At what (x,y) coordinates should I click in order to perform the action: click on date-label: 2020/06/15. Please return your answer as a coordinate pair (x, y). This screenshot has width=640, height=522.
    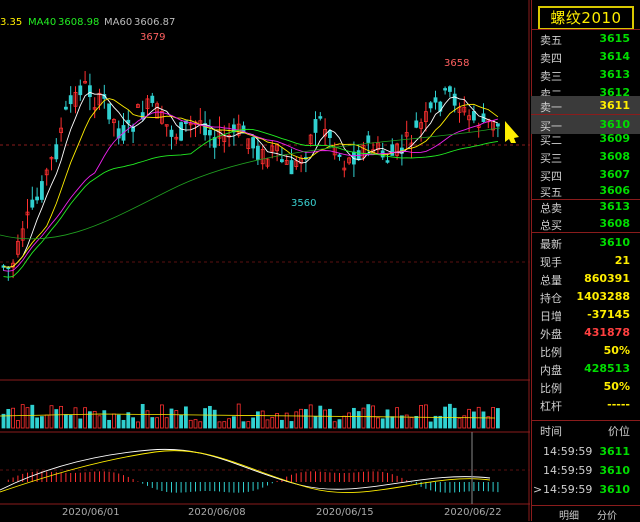
    Looking at the image, I should click on (345, 512).